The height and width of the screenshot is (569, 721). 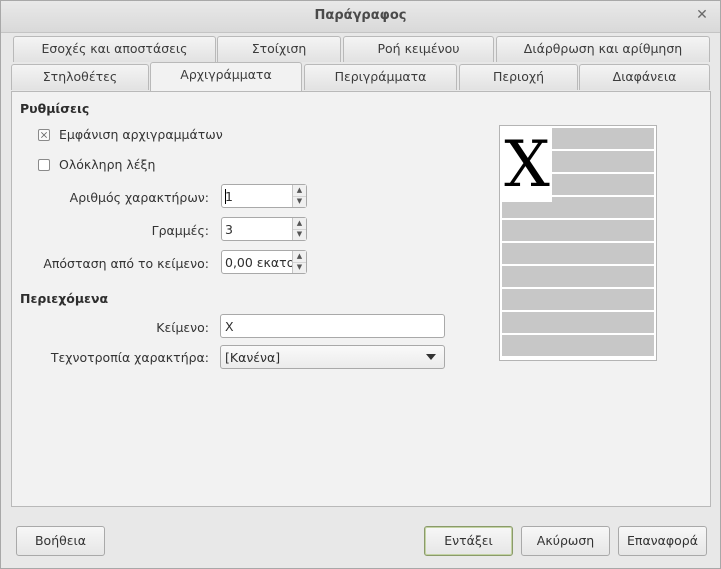 I want to click on tab-area: Περιοχή, so click(x=518, y=77).